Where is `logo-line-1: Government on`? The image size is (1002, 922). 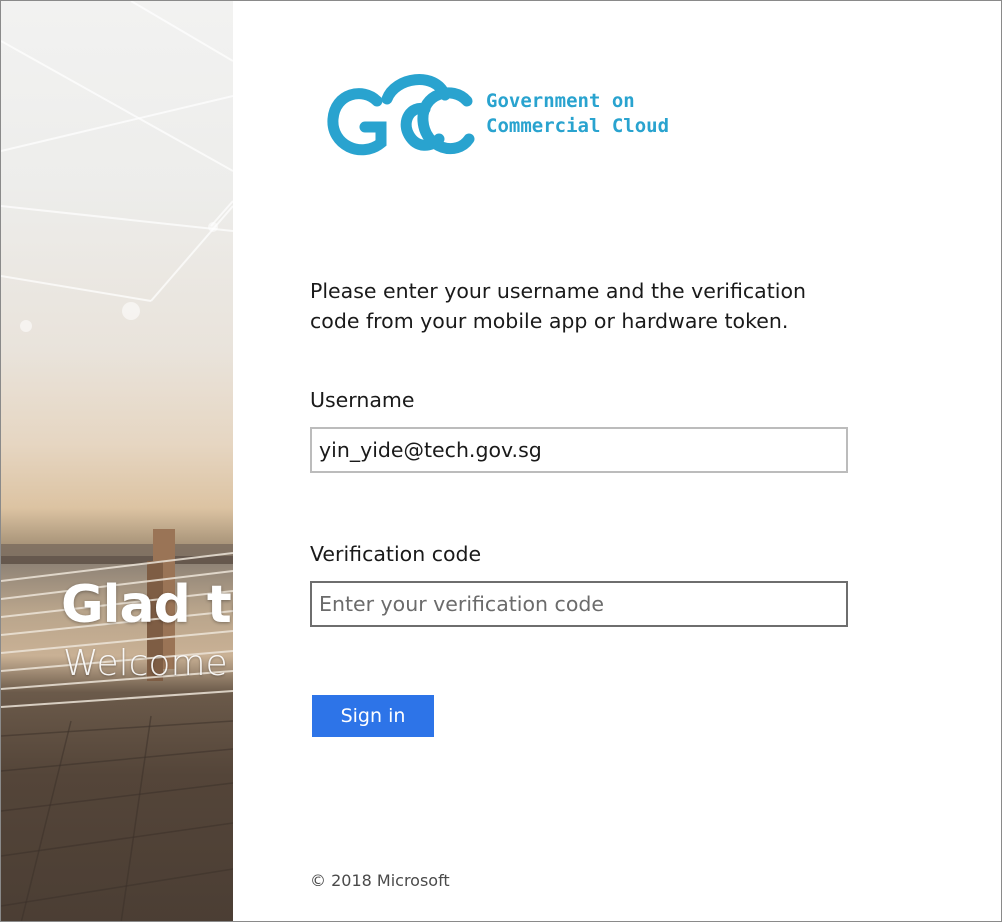 logo-line-1: Government on is located at coordinates (560, 101).